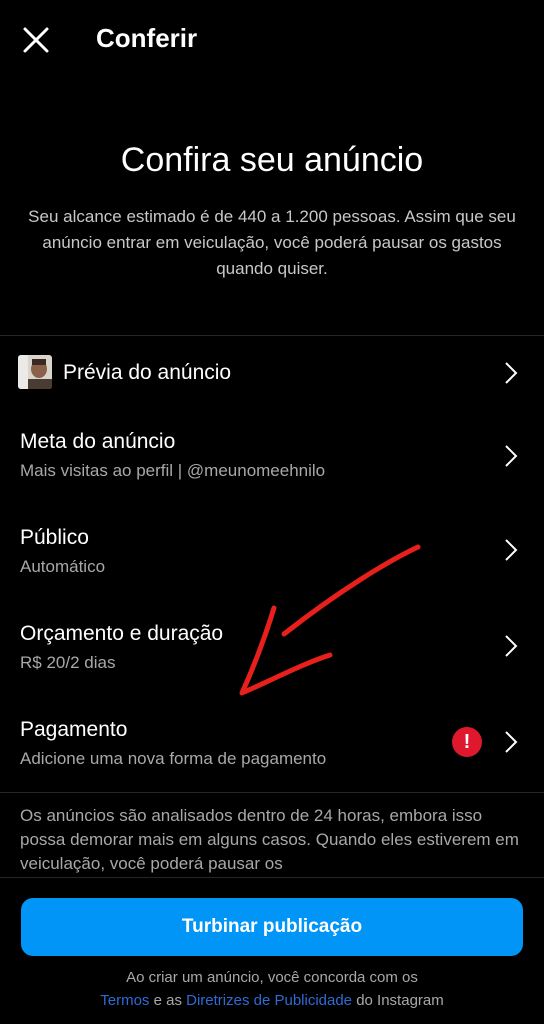 The width and height of the screenshot is (544, 1024). Describe the element at coordinates (168, 1000) in the screenshot. I see `legal-and: e as` at that location.